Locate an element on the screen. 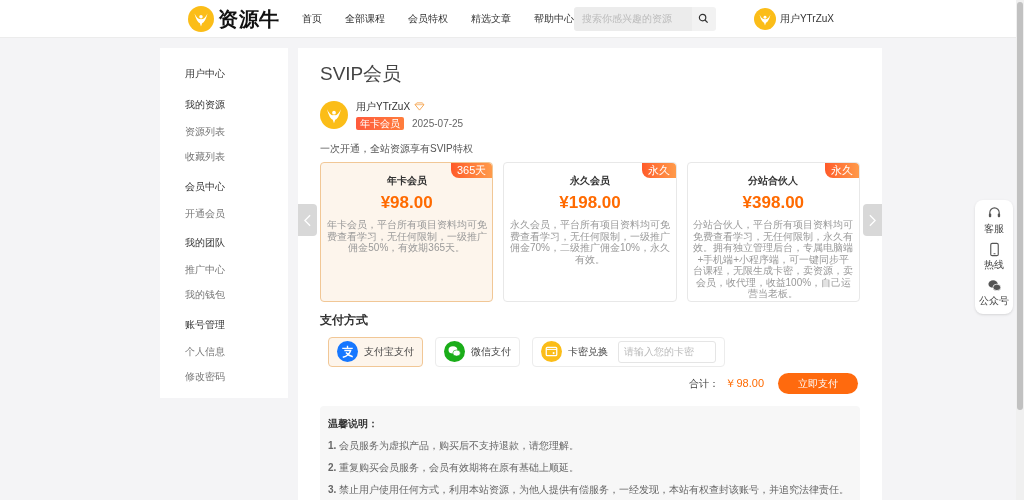 The width and height of the screenshot is (1024, 500). sidebar-item: 个人信息 is located at coordinates (236, 351).